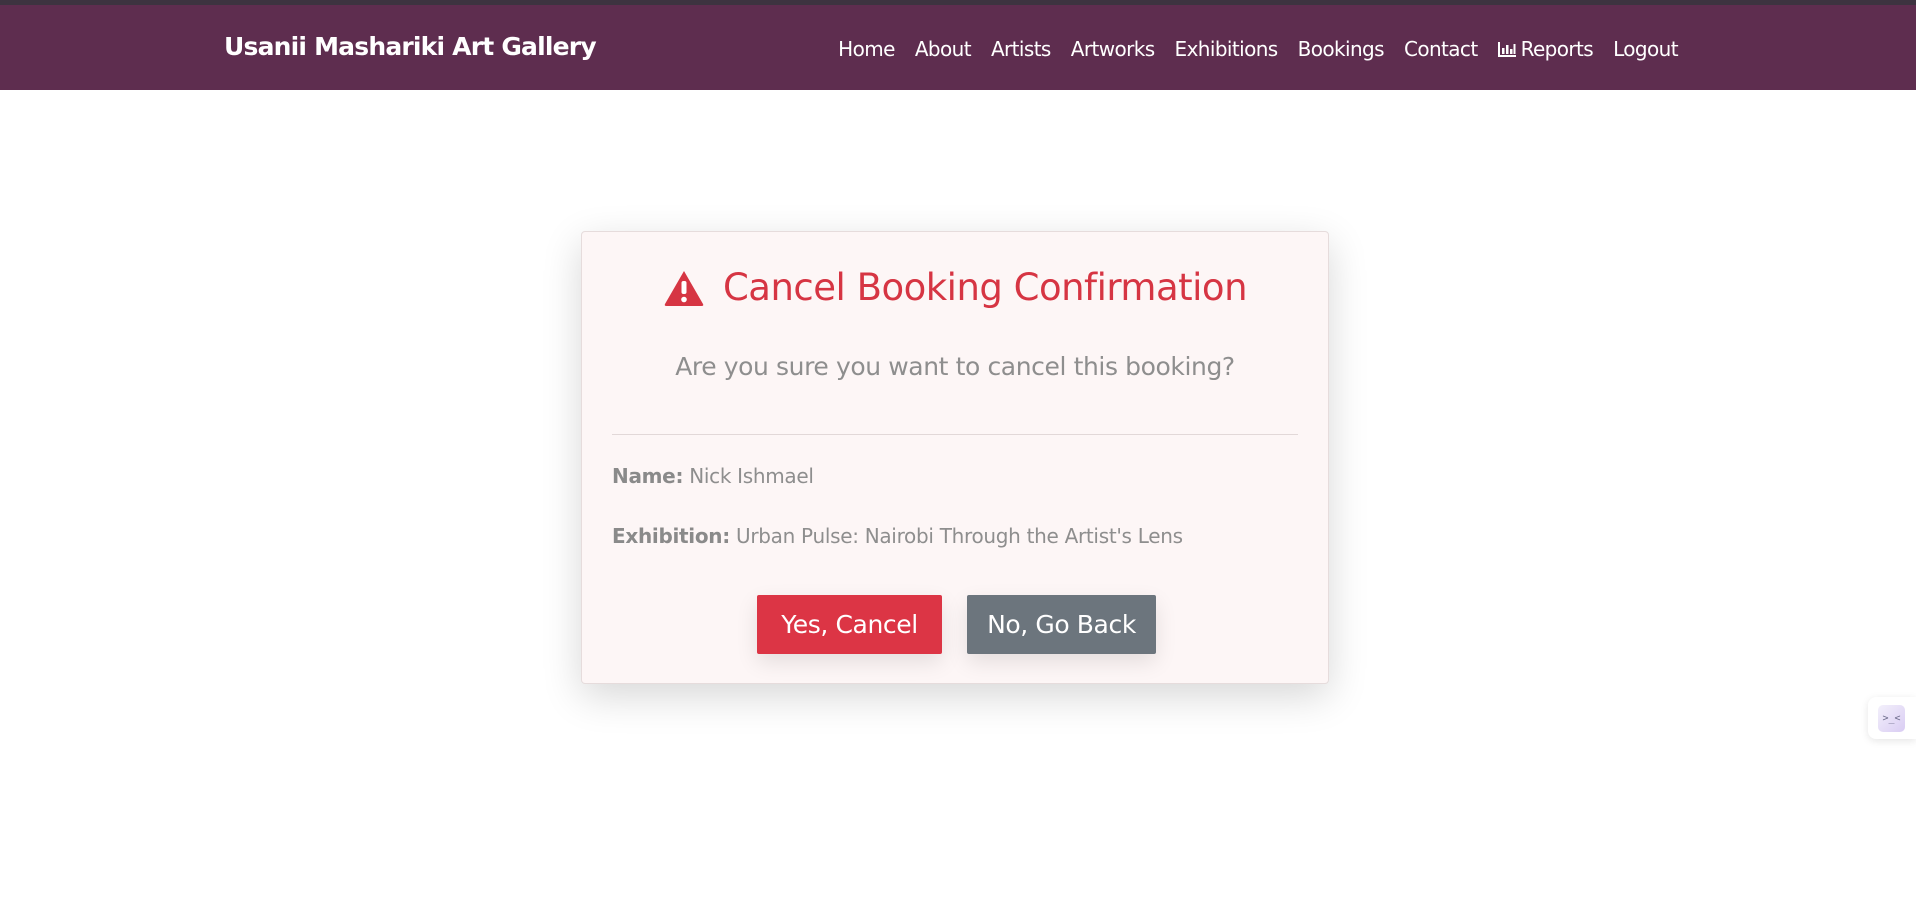 Image resolution: width=1916 pixels, height=924 pixels. I want to click on nav-artists: Artists, so click(1021, 49).